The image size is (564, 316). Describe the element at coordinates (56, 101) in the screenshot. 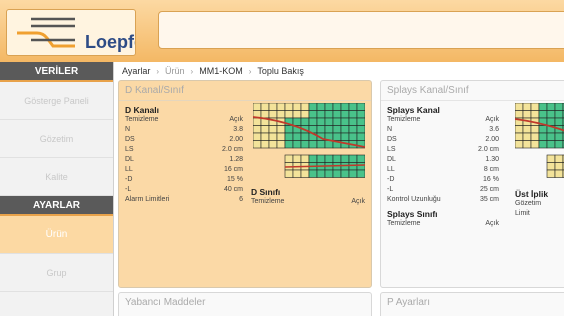

I see `sidebar-item-dashboard: Gösterge Paneli` at that location.